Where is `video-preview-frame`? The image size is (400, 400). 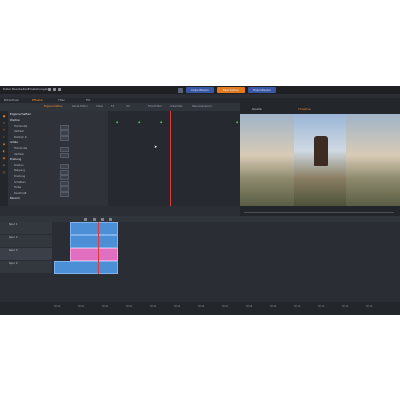 video-preview-frame is located at coordinates (320, 160).